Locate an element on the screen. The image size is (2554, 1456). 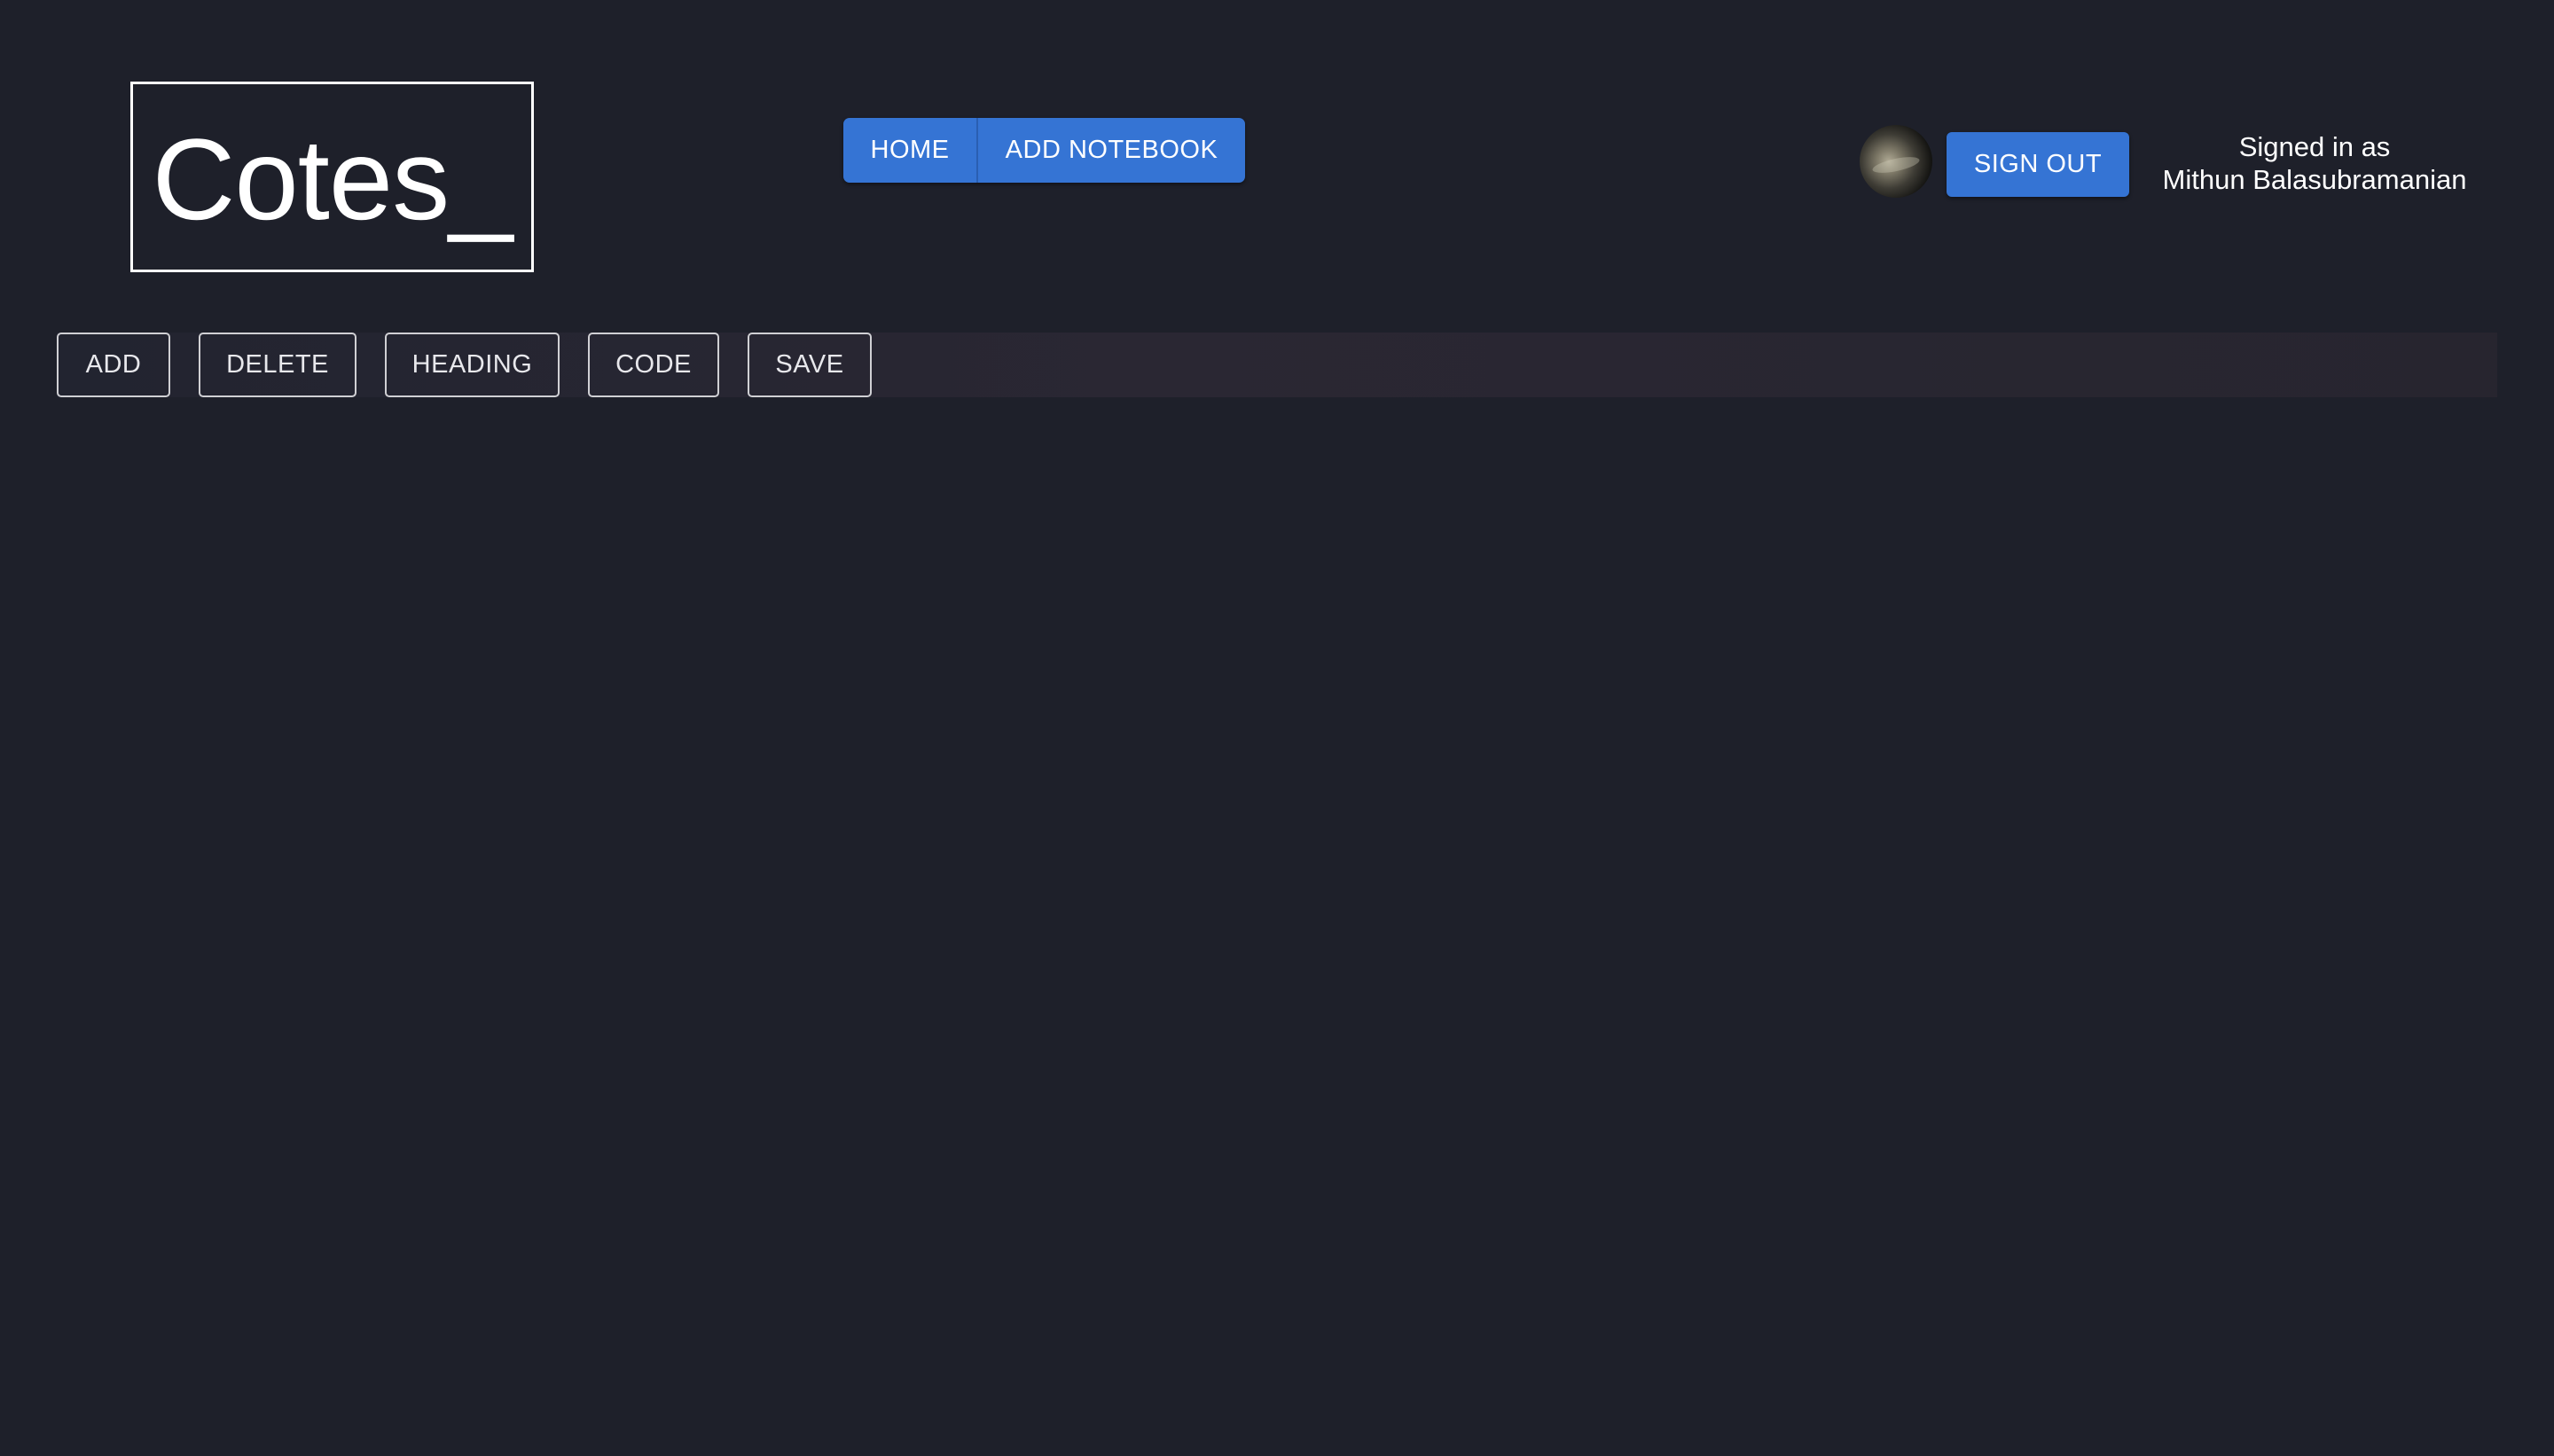
save-button: SAVE is located at coordinates (810, 365).